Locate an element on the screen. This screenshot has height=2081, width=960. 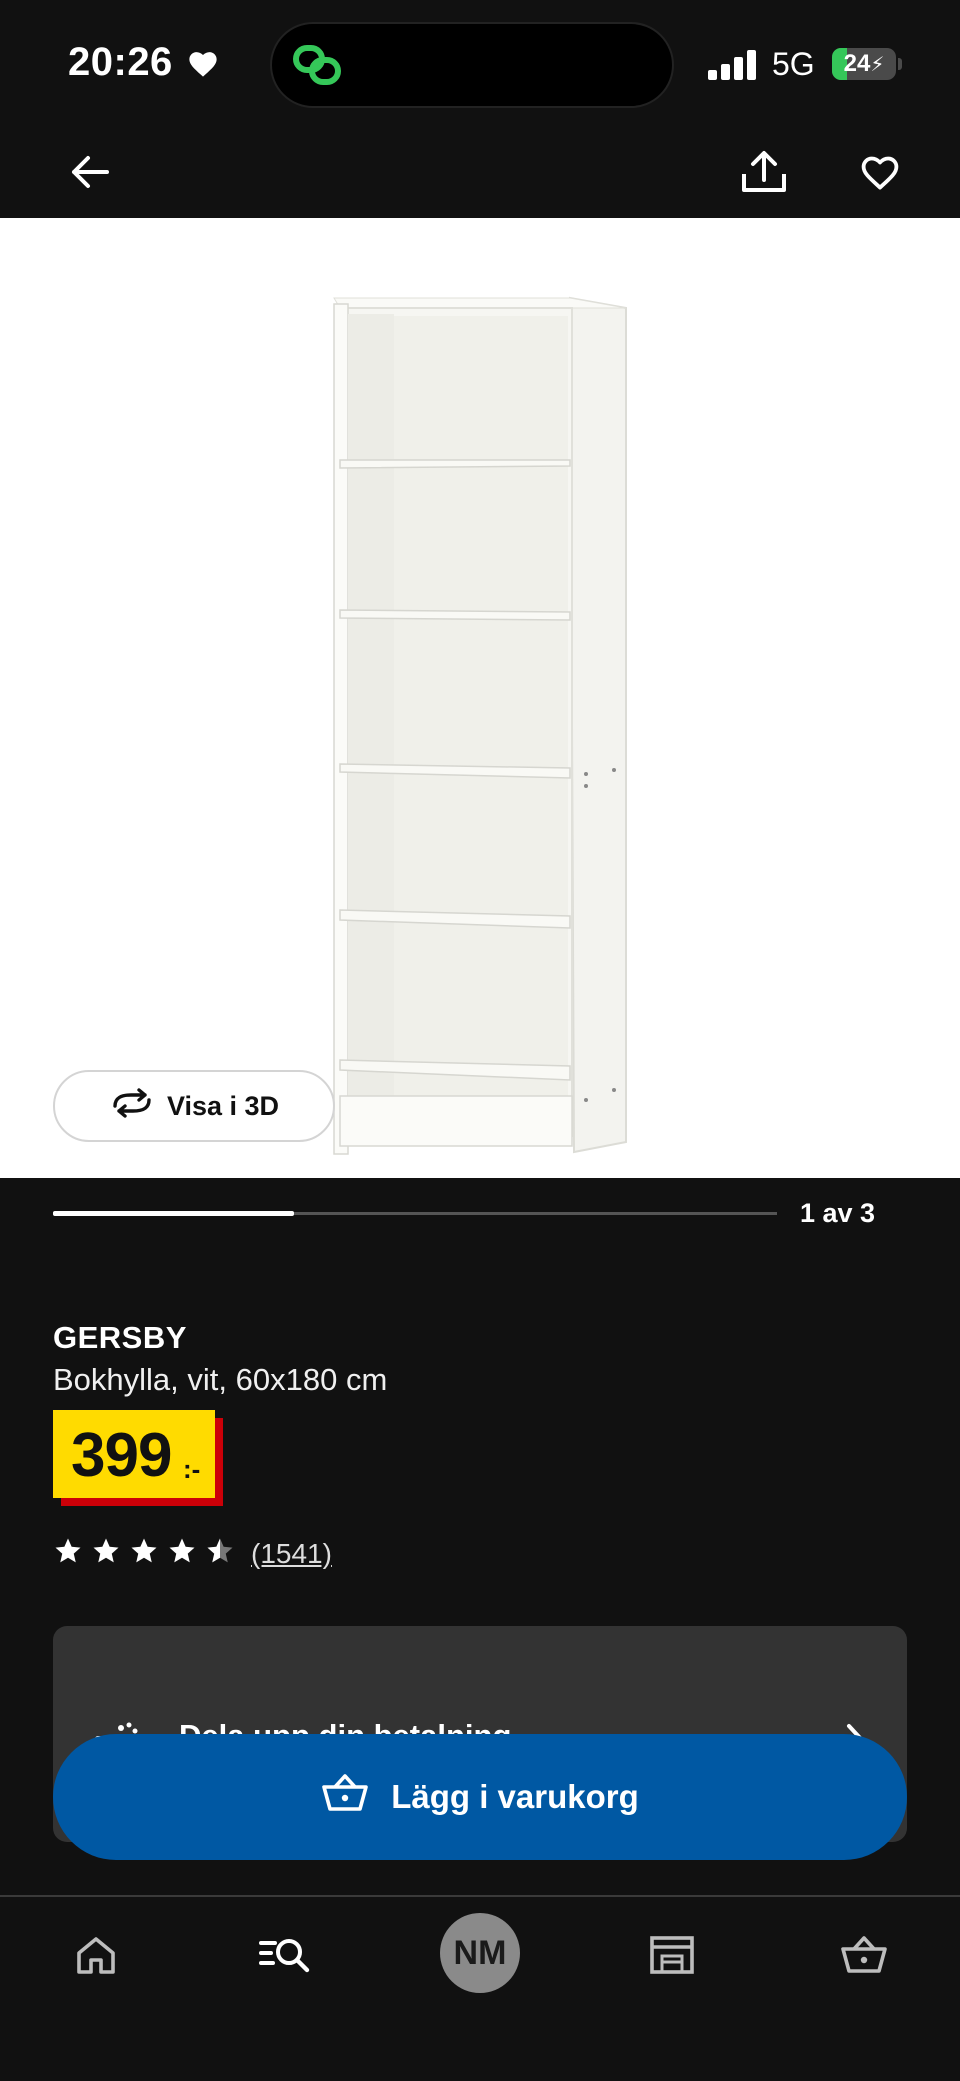
battery-icon: 24⚡ is located at coordinates (864, 64).